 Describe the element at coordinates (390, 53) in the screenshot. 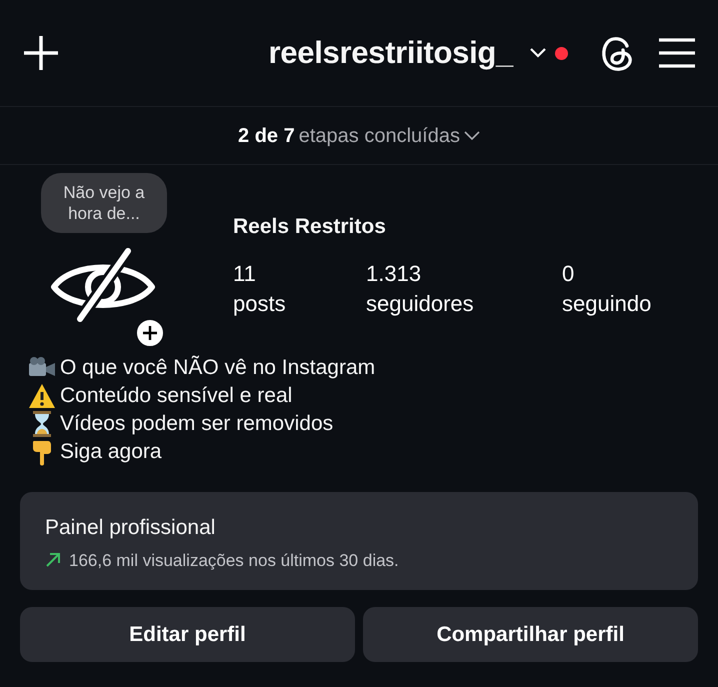

I see `account-name: reelsrestriitosig_` at that location.